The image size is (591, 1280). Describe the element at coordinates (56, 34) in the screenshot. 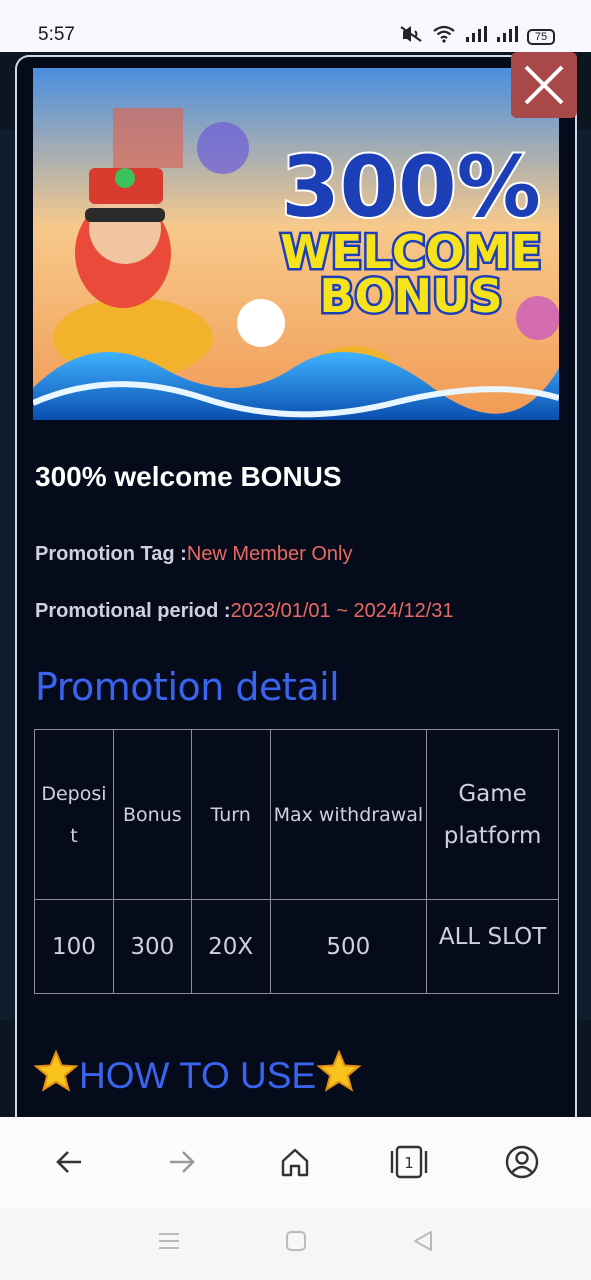

I see `status-time: 5:57` at that location.